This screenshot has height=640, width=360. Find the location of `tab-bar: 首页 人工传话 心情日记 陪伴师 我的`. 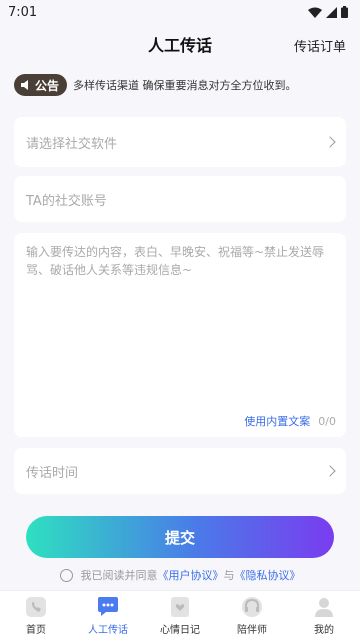

tab-bar: 首页 人工传话 心情日记 陪伴师 我的 is located at coordinates (180, 615).